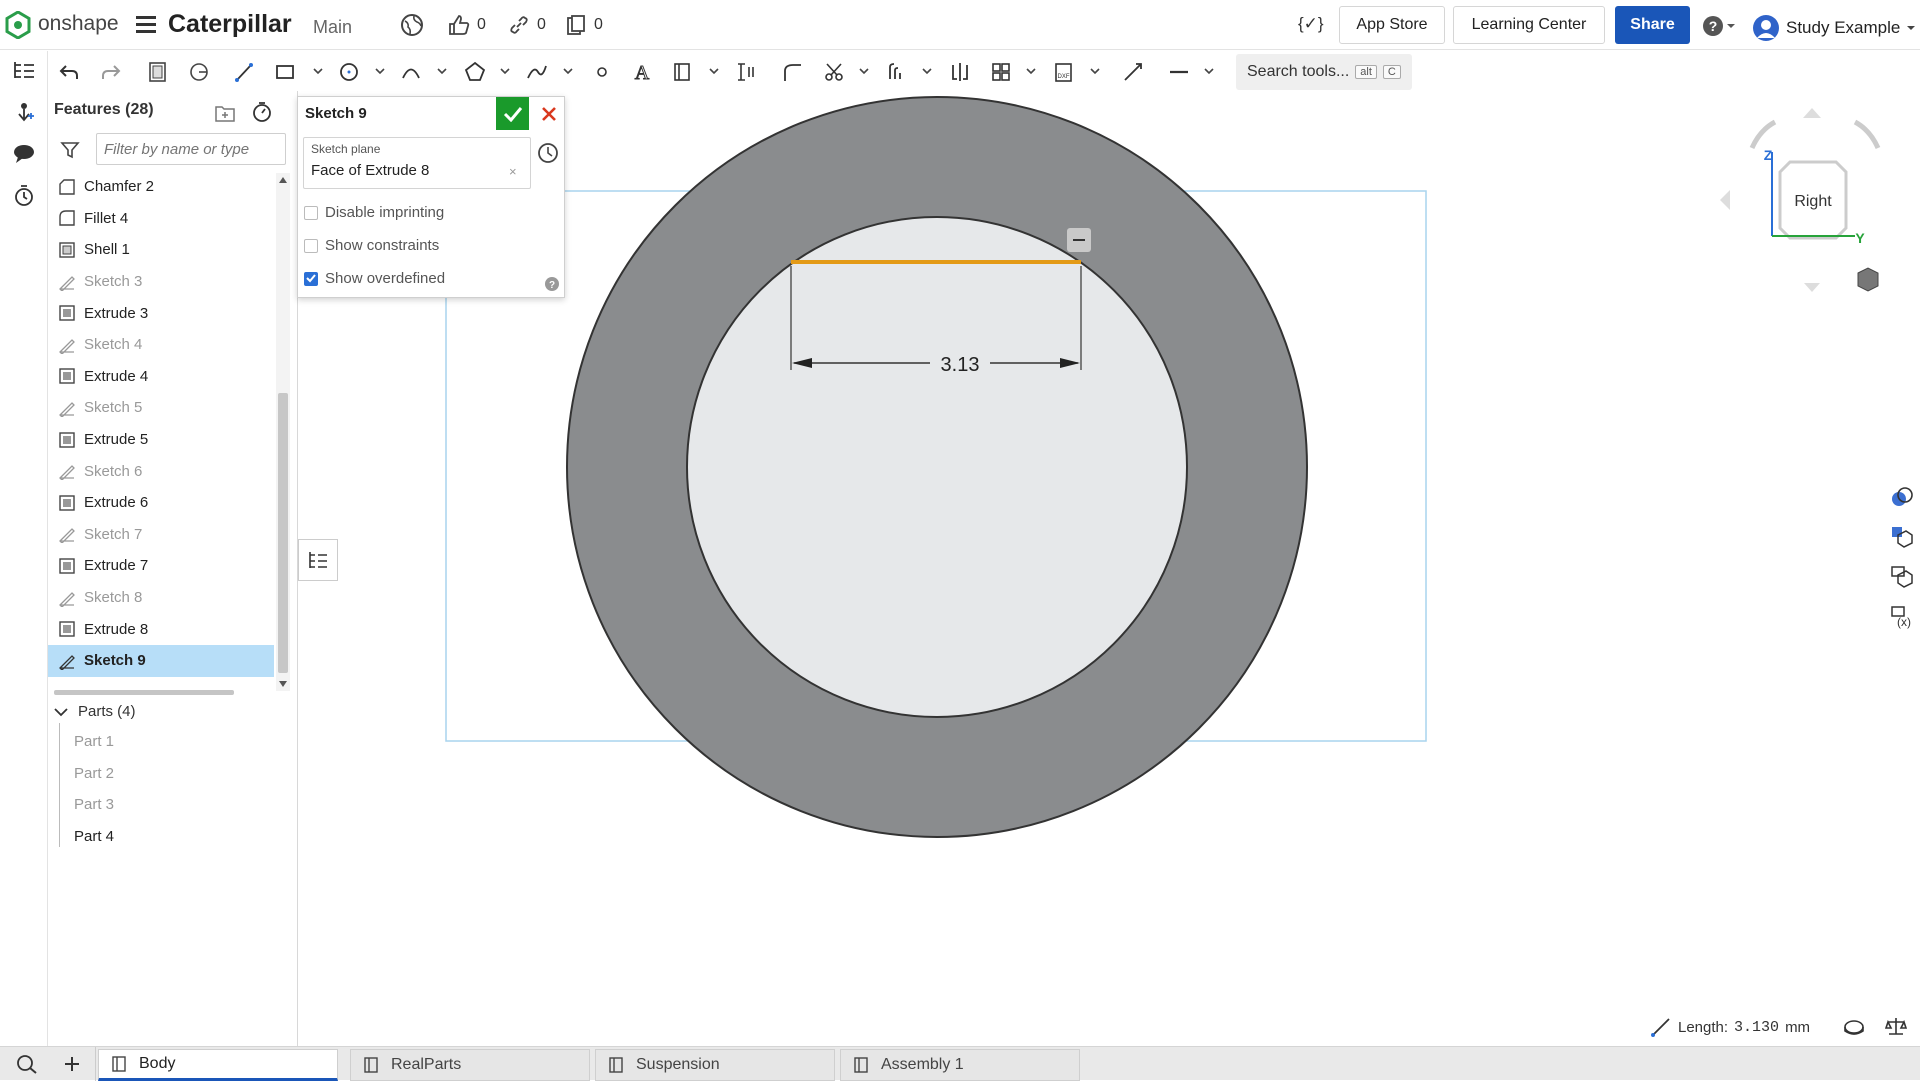  Describe the element at coordinates (584, 25) in the screenshot. I see `copies-counter: 0` at that location.